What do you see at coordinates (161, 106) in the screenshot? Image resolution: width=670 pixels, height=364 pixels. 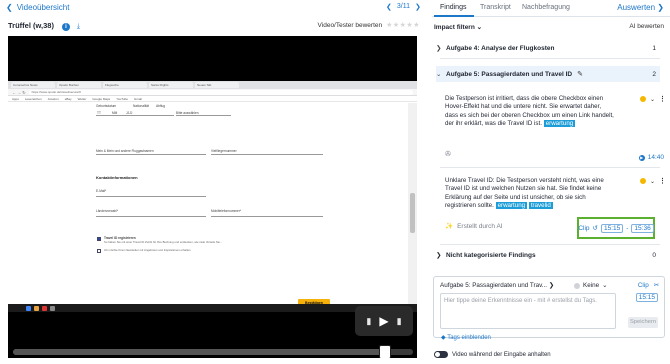 I see `form-label: Abflug` at bounding box center [161, 106].